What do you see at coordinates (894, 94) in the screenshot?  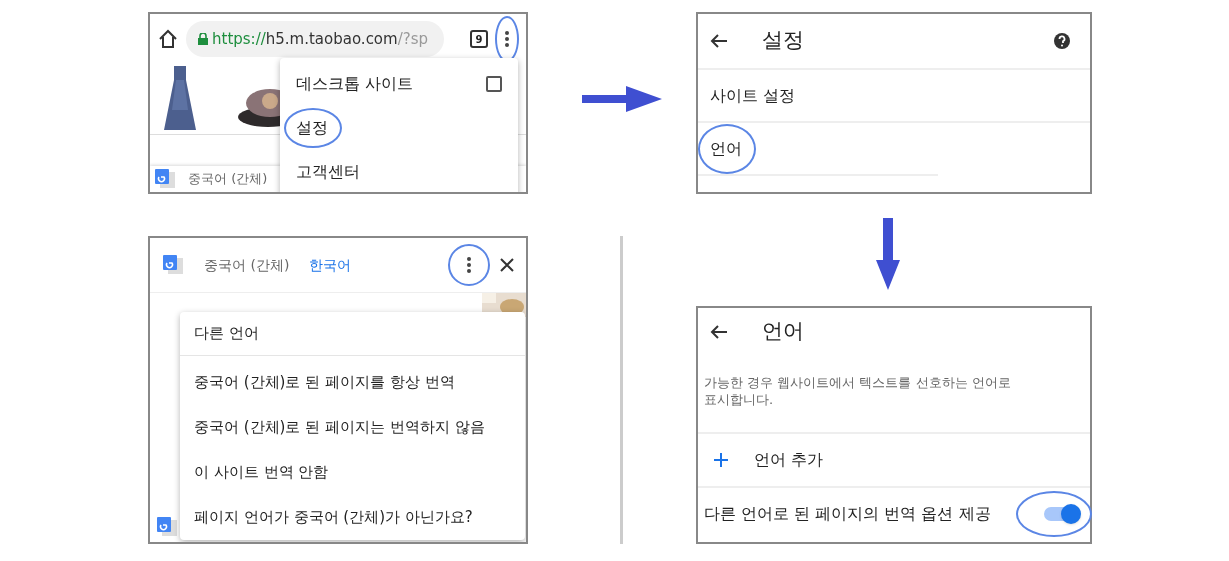 I see `settings-item: 사이트 설정` at bounding box center [894, 94].